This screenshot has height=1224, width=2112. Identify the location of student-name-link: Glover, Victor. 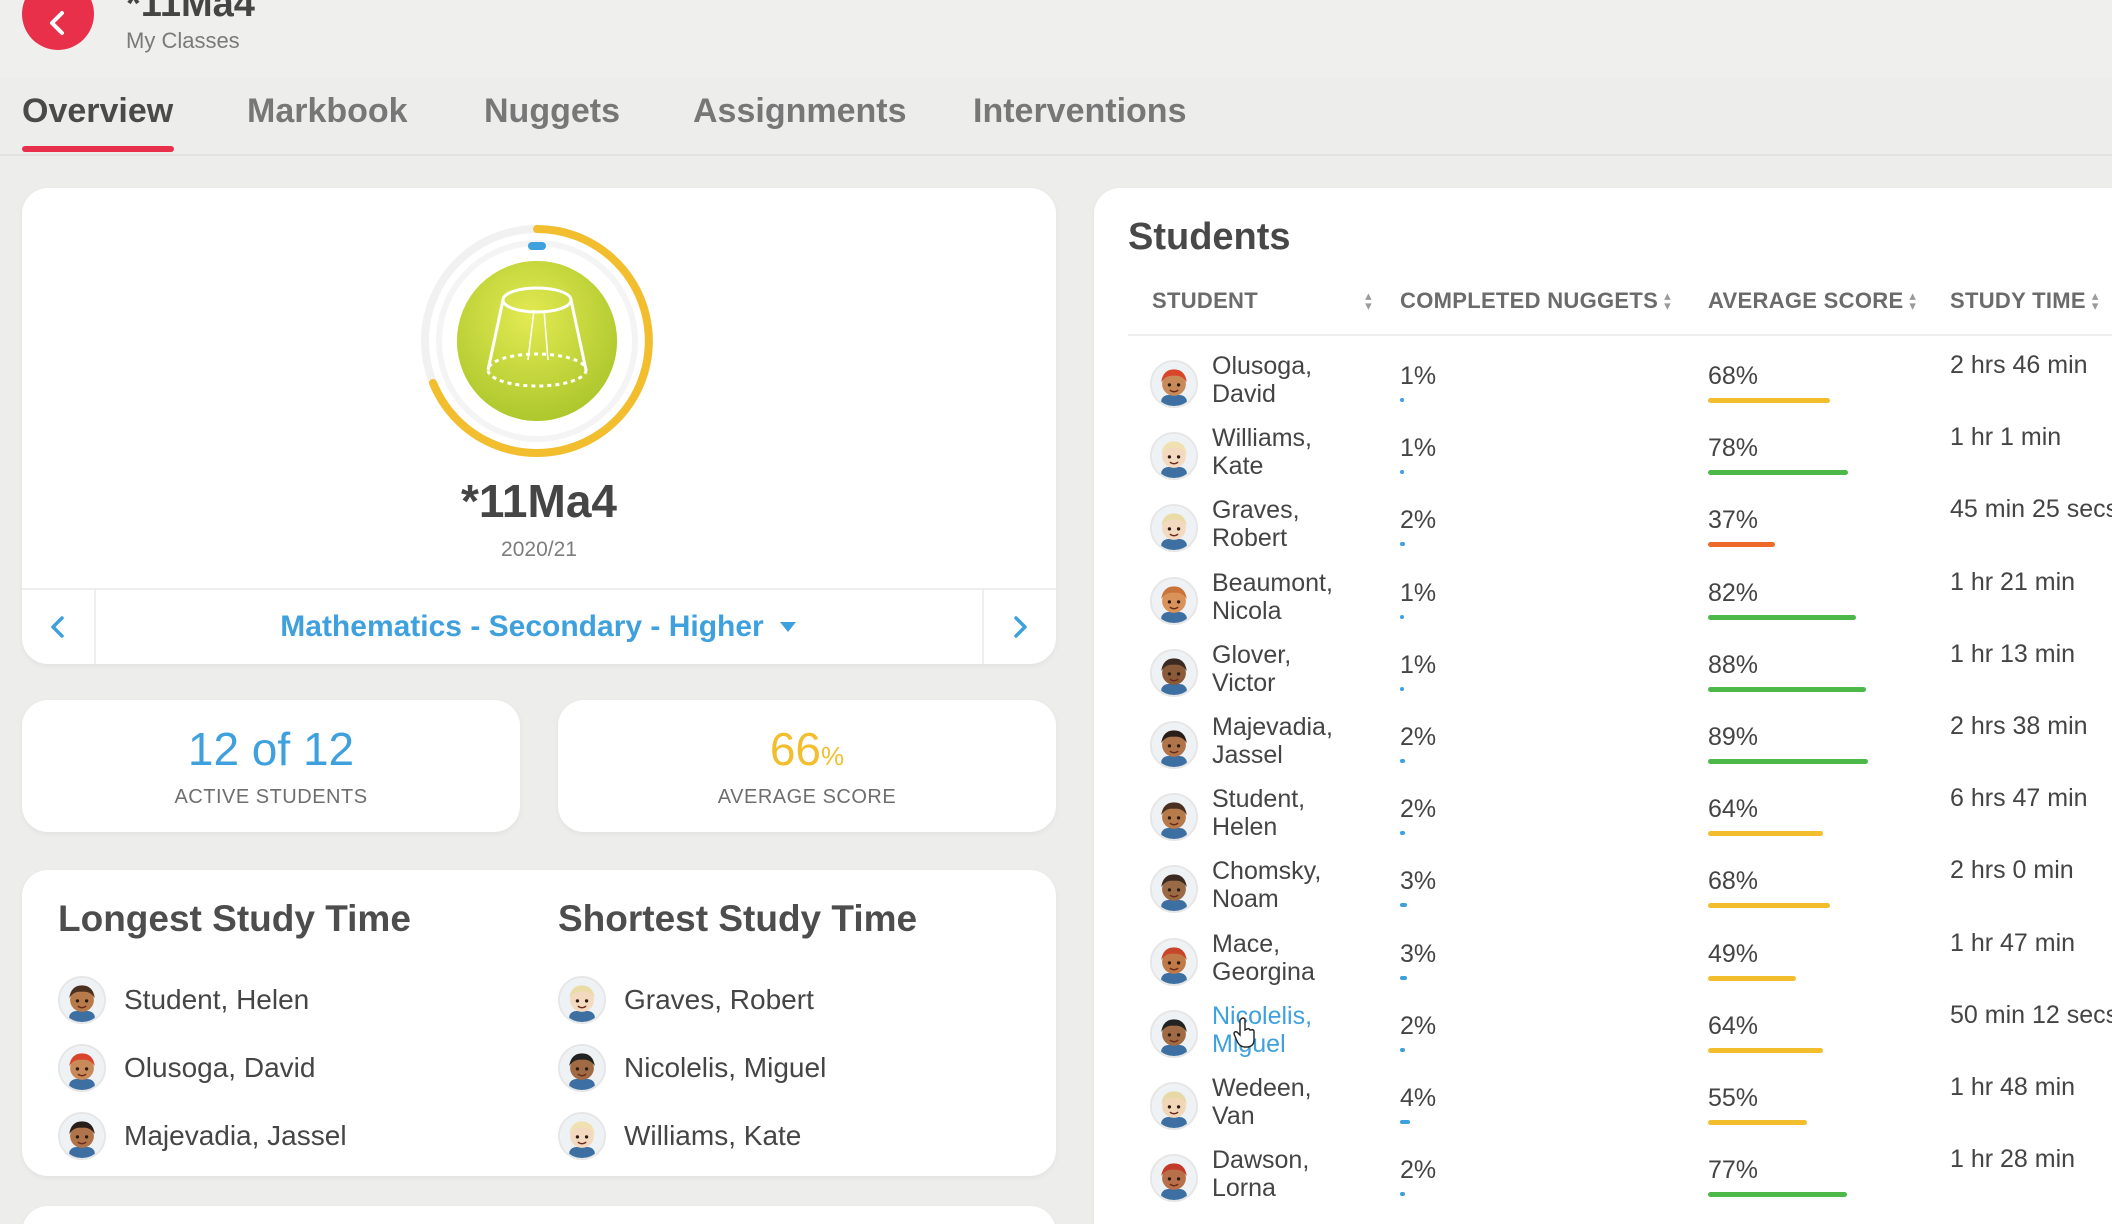
(1282, 669).